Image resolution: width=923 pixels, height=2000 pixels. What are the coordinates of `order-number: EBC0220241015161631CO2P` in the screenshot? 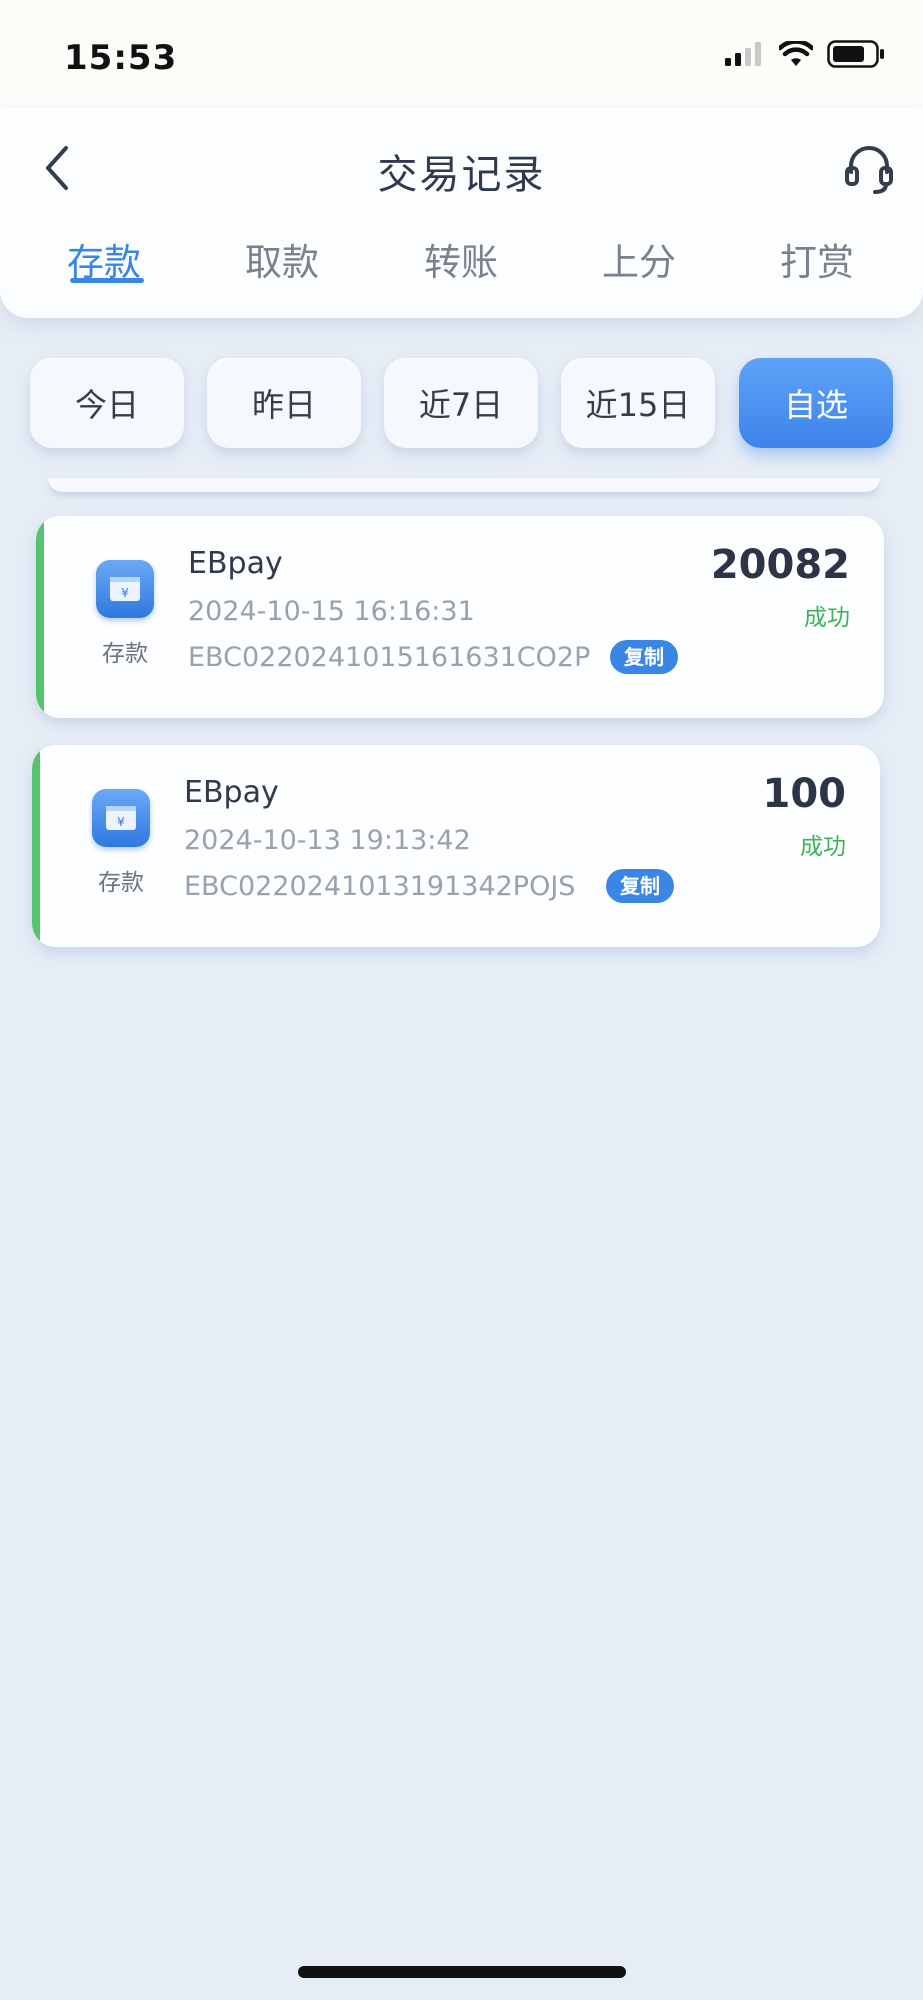 It's located at (389, 657).